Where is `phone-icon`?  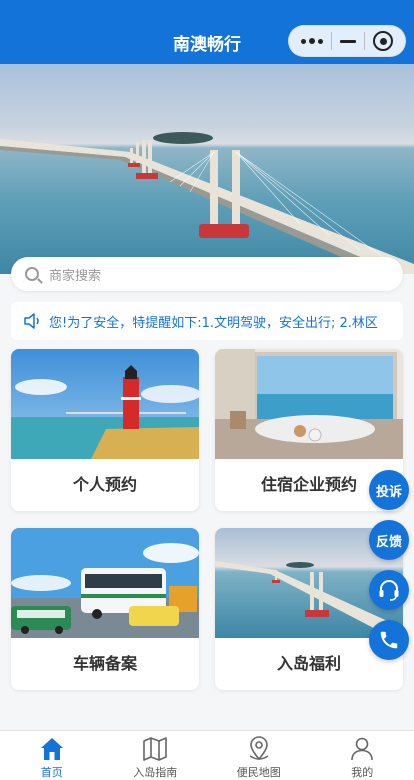 phone-icon is located at coordinates (389, 640).